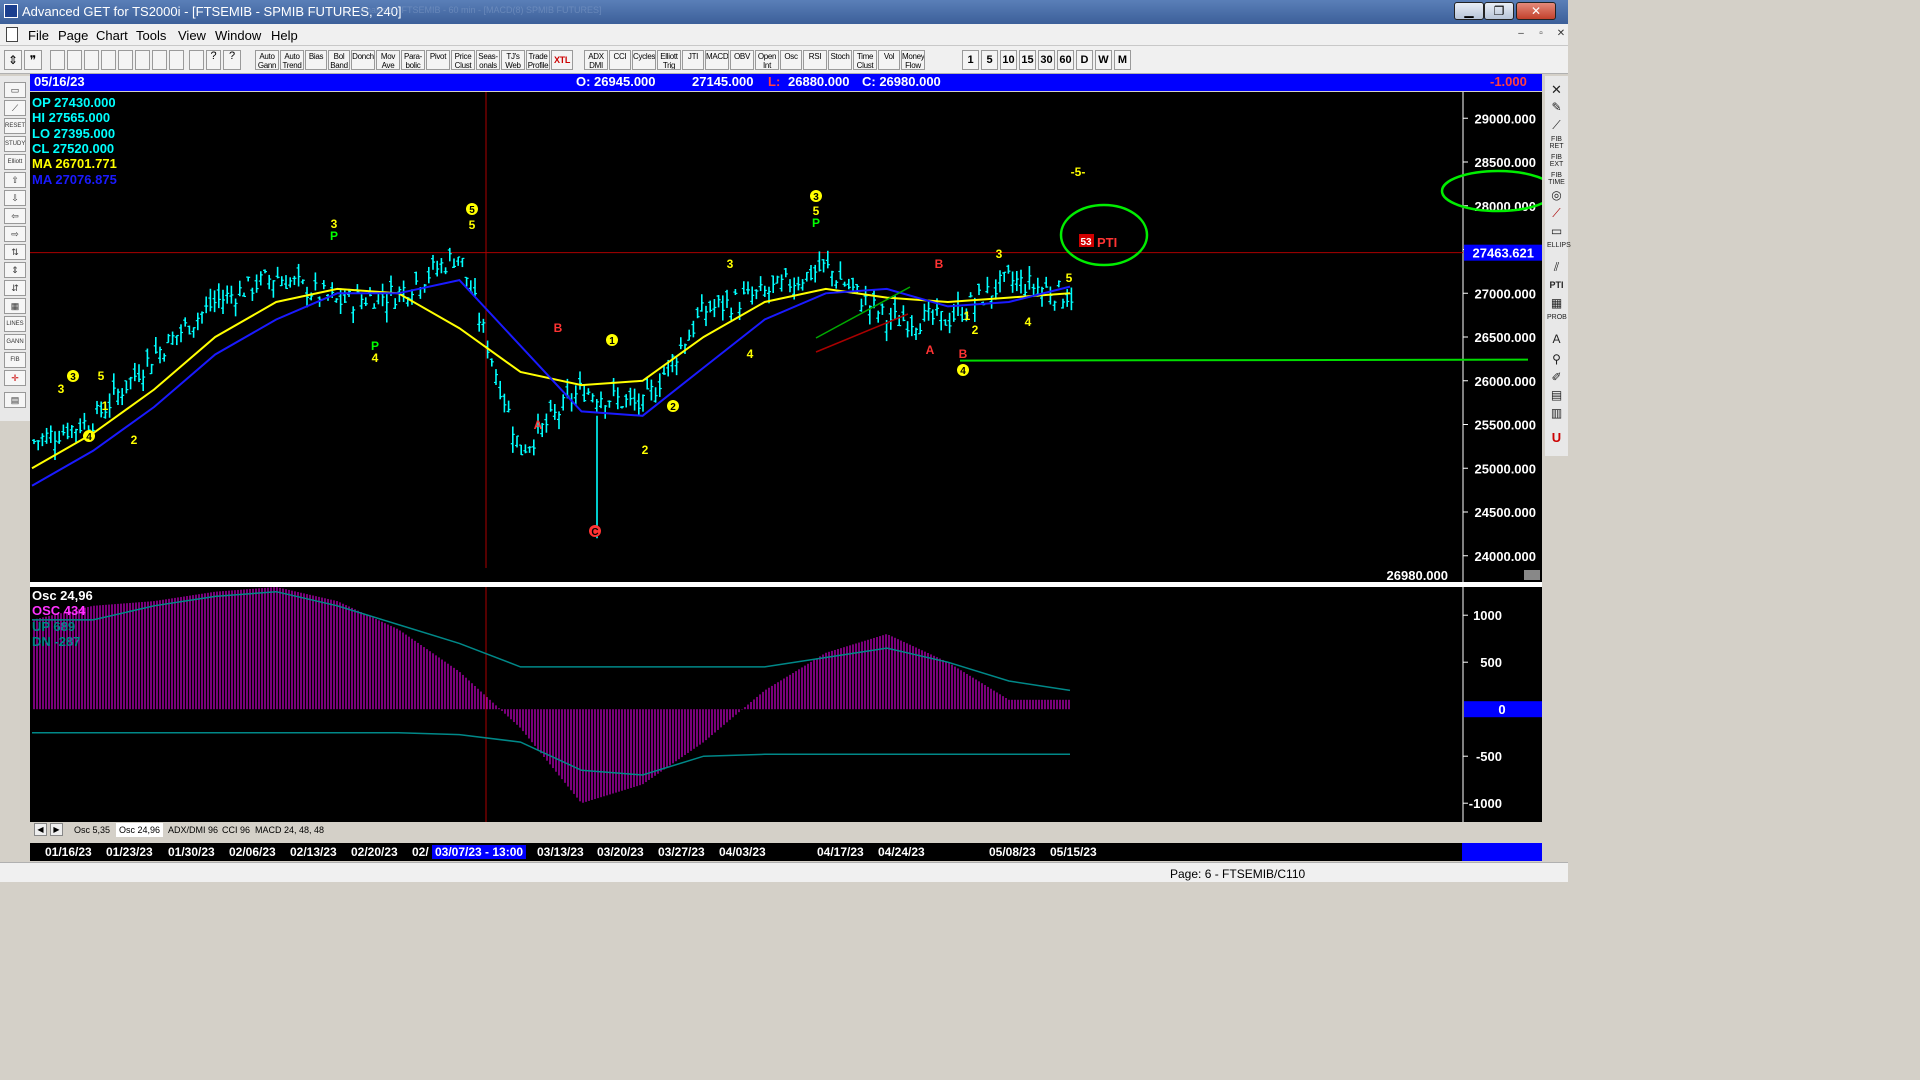 Image resolution: width=1920 pixels, height=1080 pixels. I want to click on reset-icon: RESET, so click(15, 126).